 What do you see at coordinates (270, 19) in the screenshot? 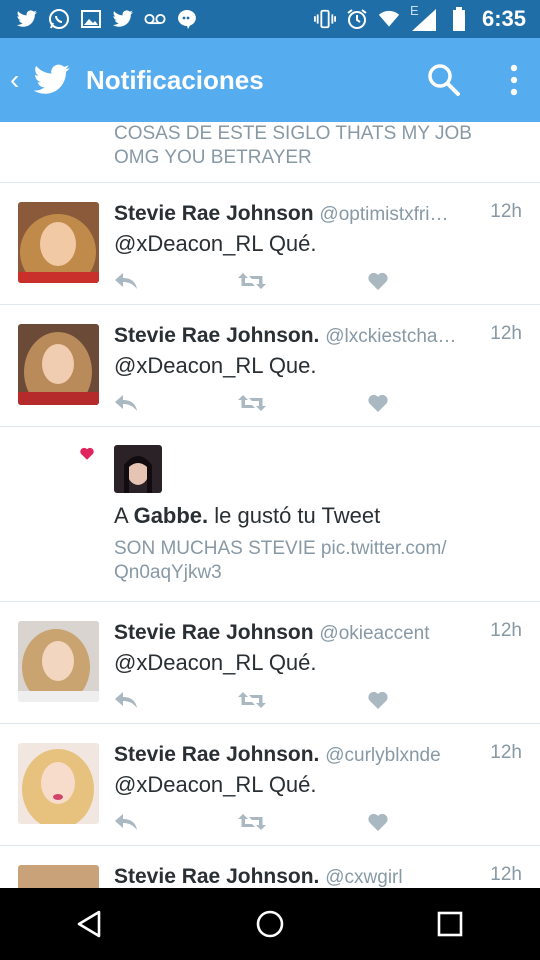
I see `status-bar: E 6:35` at bounding box center [270, 19].